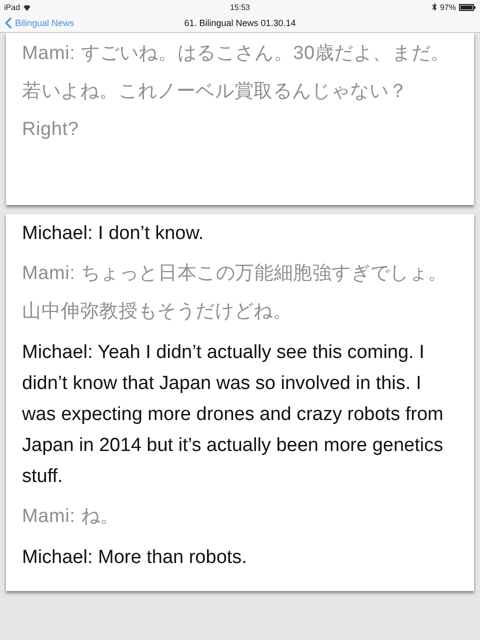  What do you see at coordinates (27, 7) in the screenshot?
I see `wifi-icon` at bounding box center [27, 7].